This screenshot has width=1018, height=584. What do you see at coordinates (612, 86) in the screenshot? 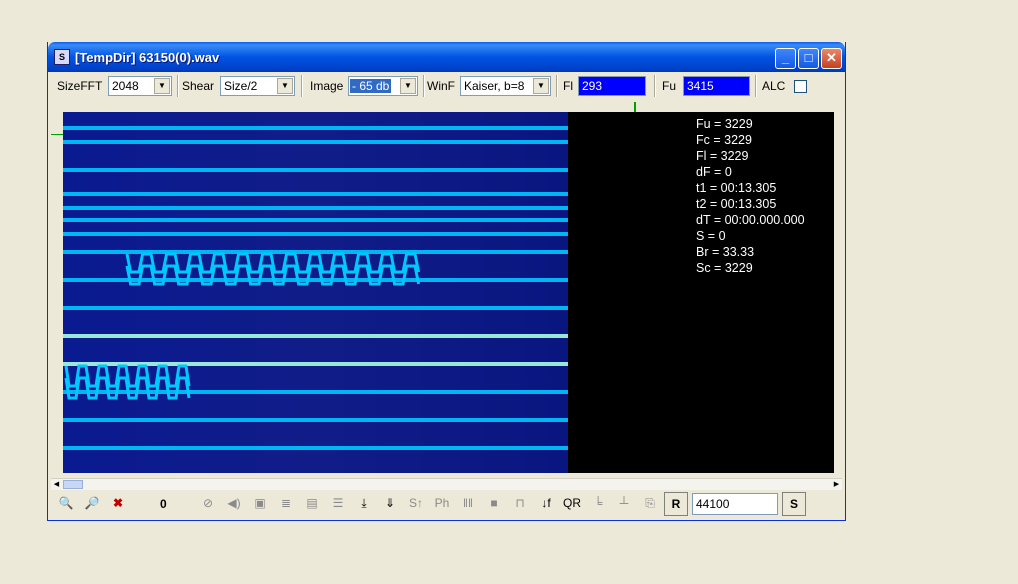
I see `fl-field: 293` at bounding box center [612, 86].